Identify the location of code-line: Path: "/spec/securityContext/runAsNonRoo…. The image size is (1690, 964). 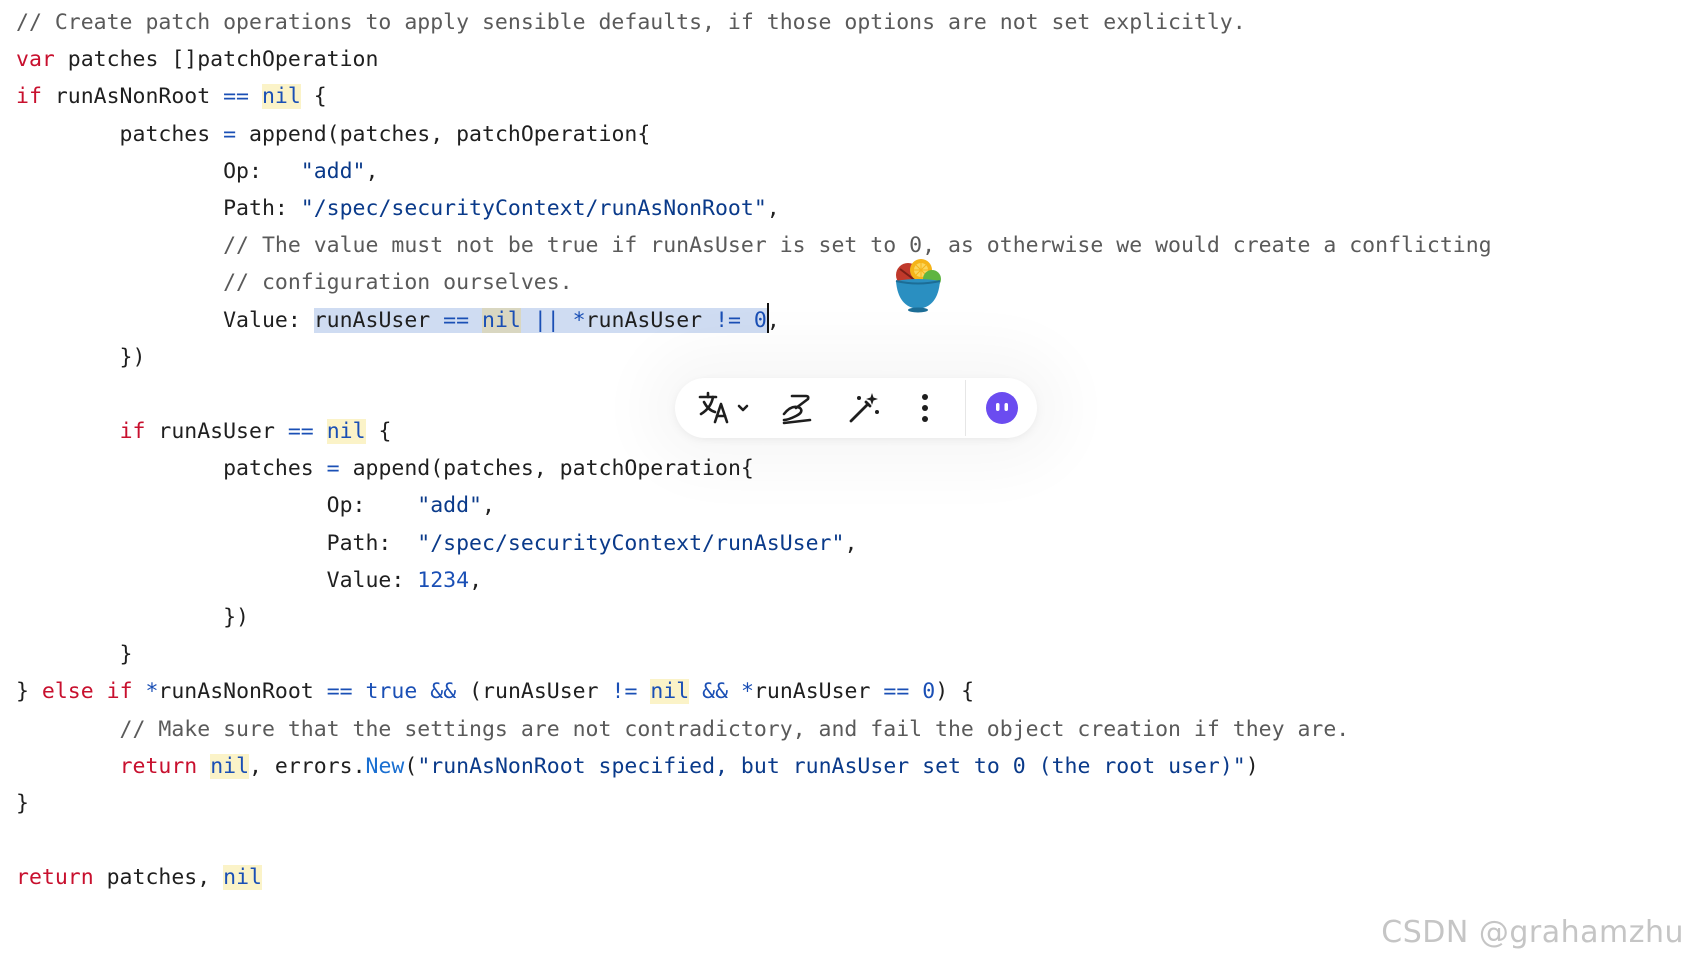
(754, 208).